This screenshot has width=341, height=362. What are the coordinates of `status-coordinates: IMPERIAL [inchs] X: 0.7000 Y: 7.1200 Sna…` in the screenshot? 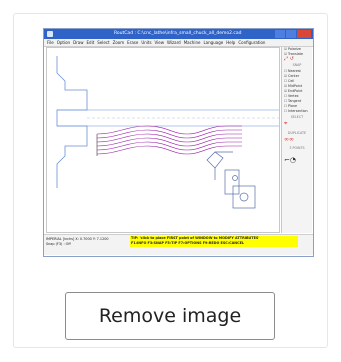 It's located at (77, 242).